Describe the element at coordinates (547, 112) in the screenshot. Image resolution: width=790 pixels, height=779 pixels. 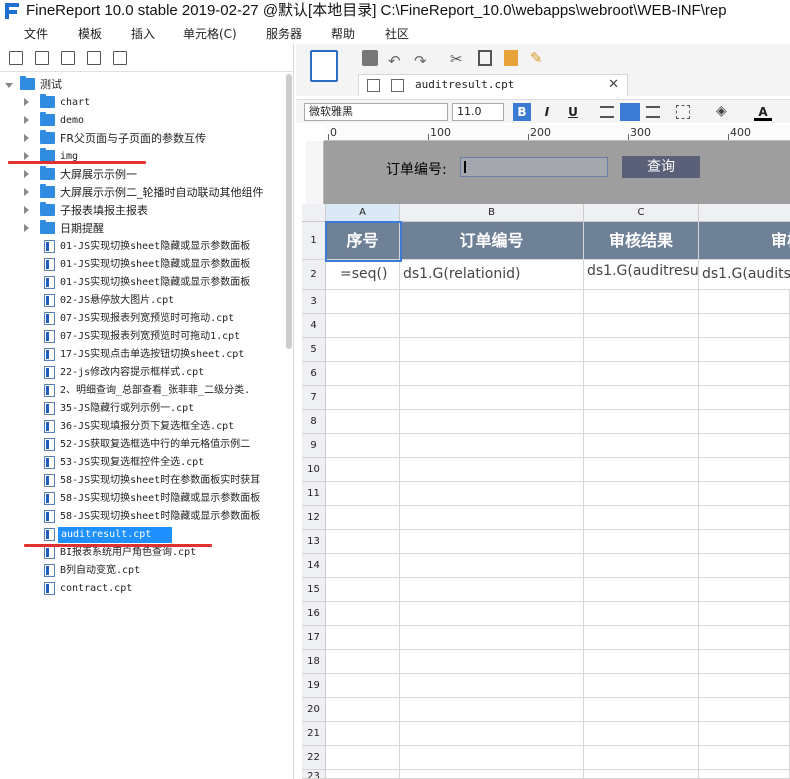
I see `italic-button: I` at that location.